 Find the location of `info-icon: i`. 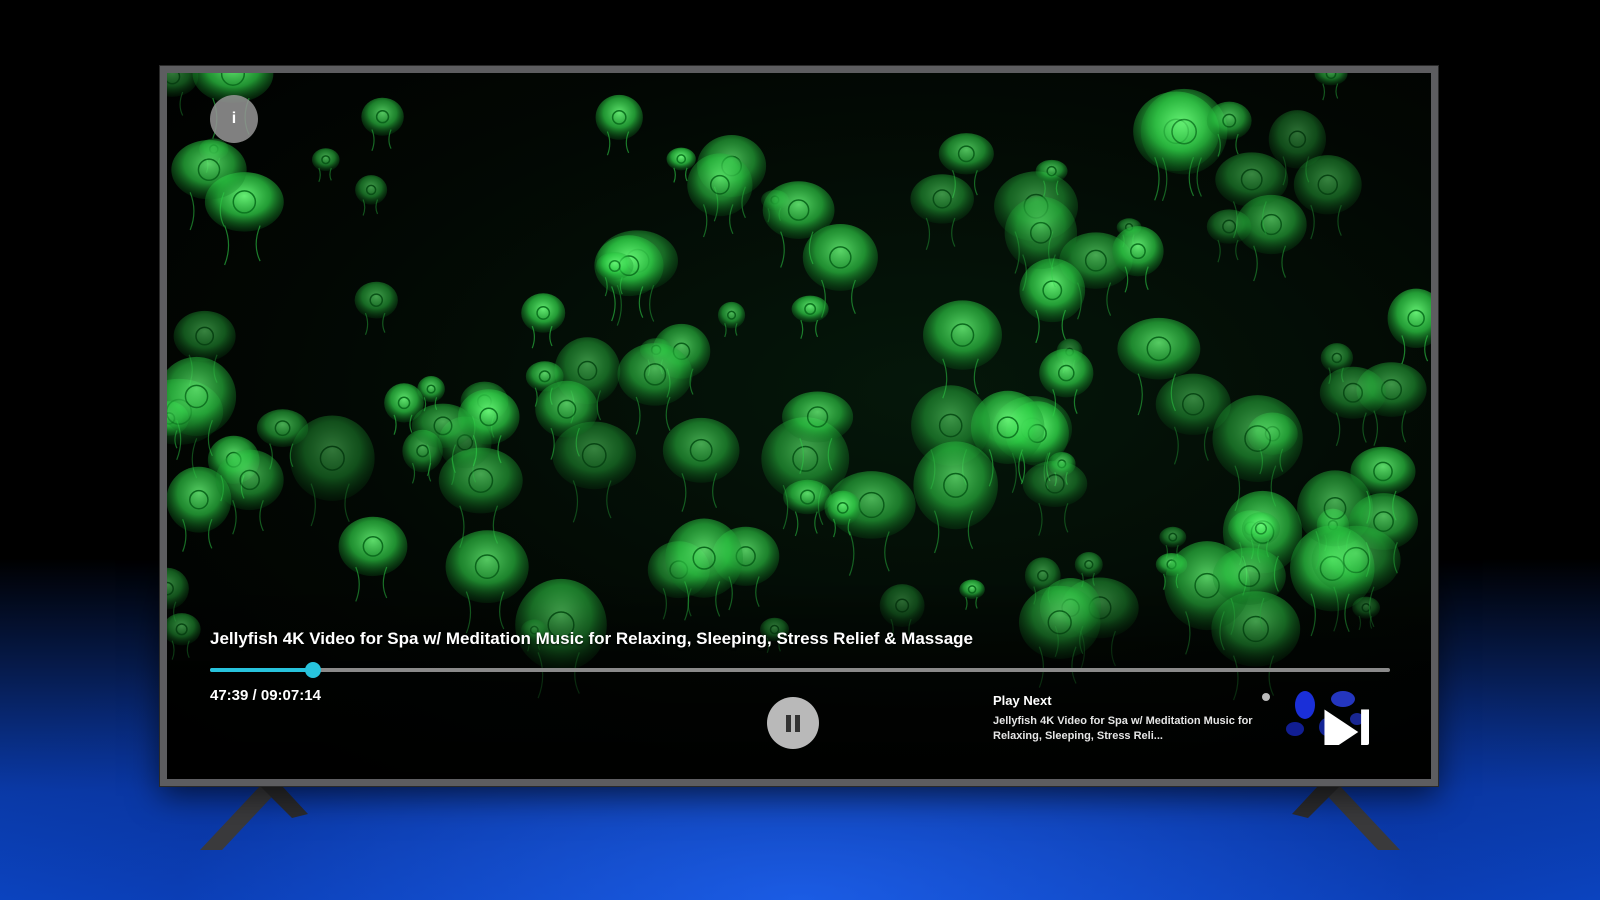

info-icon: i is located at coordinates (234, 118).